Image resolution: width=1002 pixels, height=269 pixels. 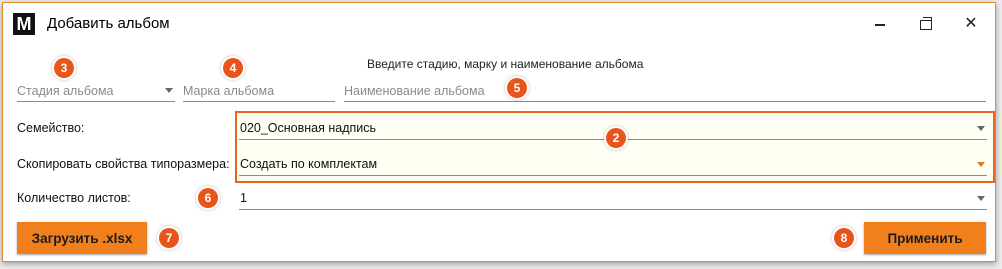 I want to click on callout-badge-7: 7, so click(x=169, y=238).